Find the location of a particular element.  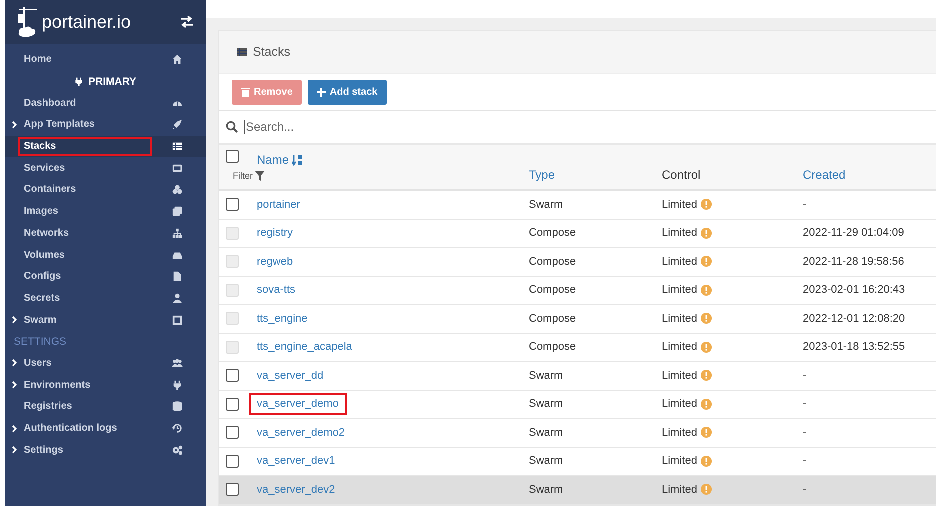

table-row: va_server_demo Swarm Limited - is located at coordinates (577, 404).